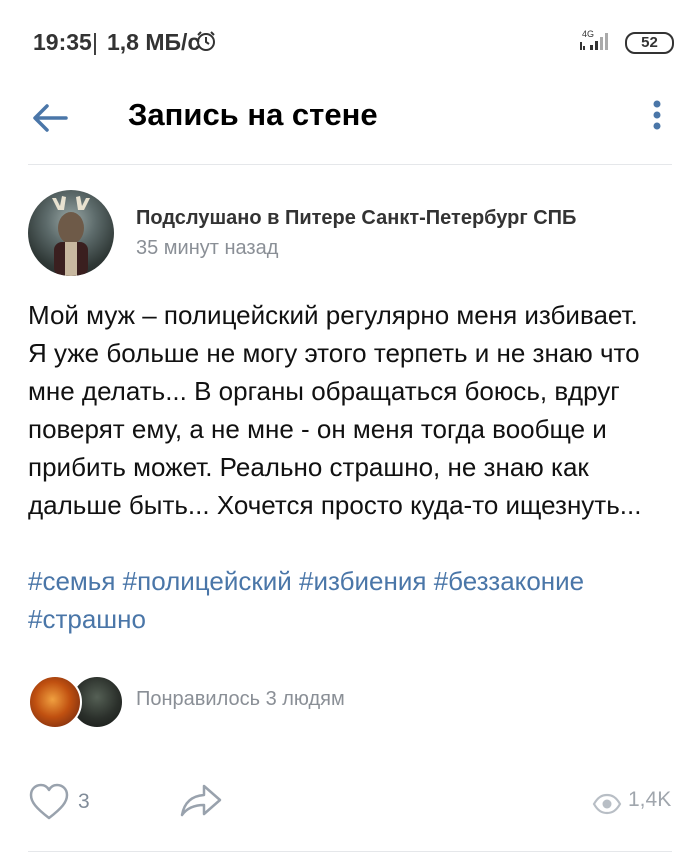 Image resolution: width=700 pixels, height=857 pixels. I want to click on eye-icon, so click(607, 804).